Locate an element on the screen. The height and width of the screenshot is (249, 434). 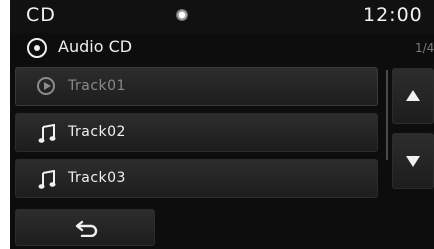
play-icon is located at coordinates (46, 86).